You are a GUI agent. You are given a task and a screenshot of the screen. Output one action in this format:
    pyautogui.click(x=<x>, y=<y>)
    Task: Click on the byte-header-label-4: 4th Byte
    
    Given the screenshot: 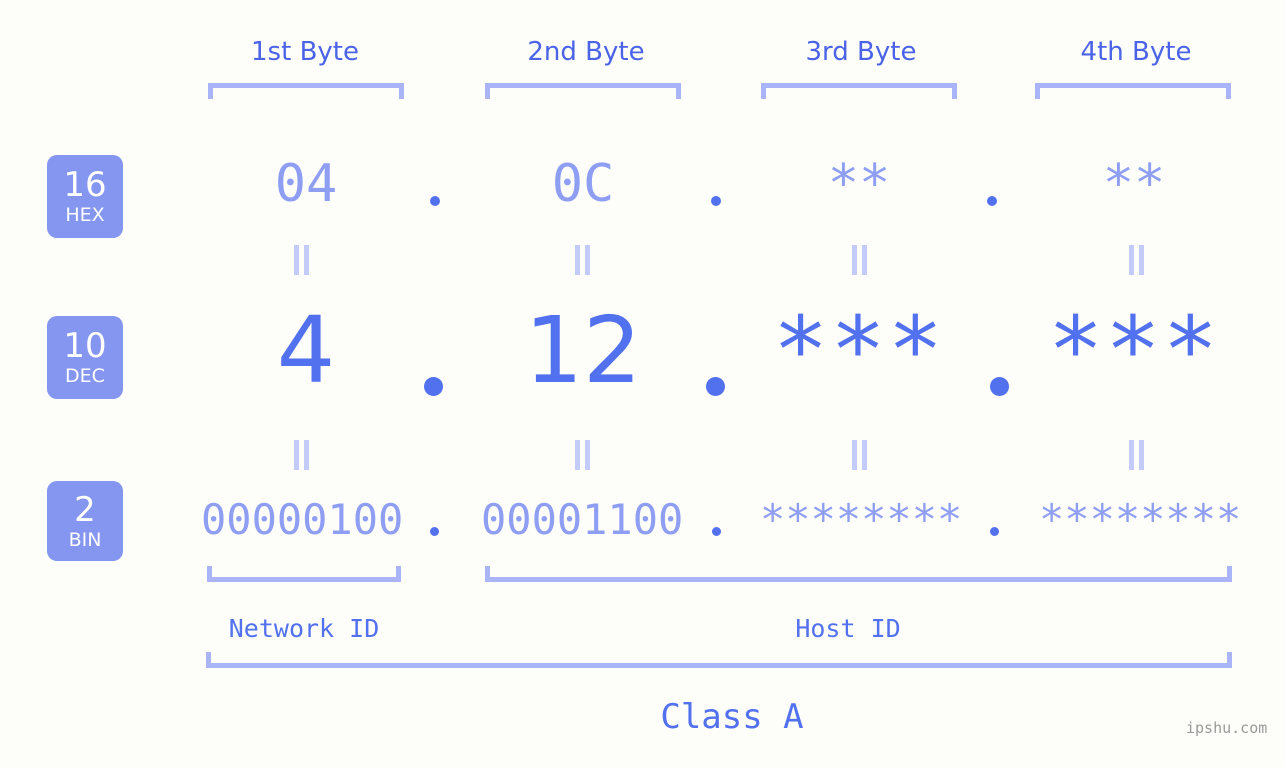 What is the action you would take?
    pyautogui.click(x=1136, y=52)
    